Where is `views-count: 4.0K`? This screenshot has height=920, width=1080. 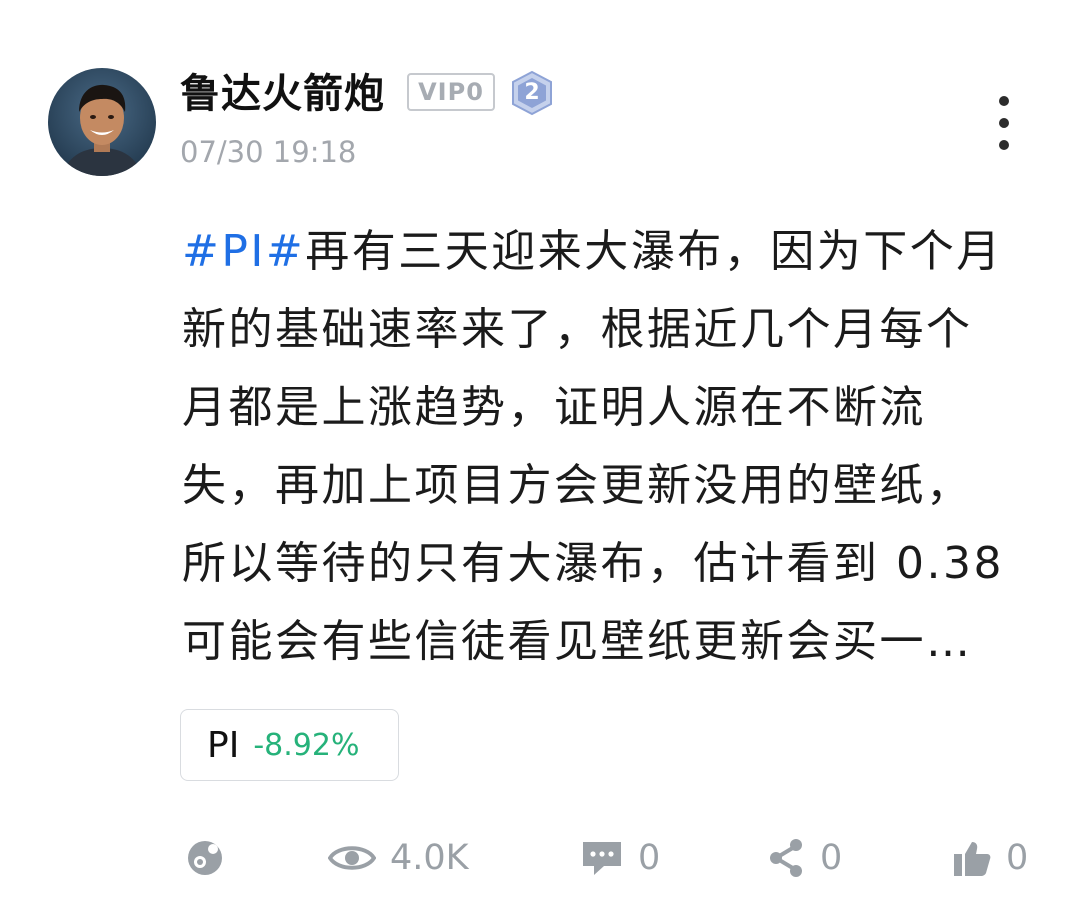
views-count: 4.0K is located at coordinates (429, 858).